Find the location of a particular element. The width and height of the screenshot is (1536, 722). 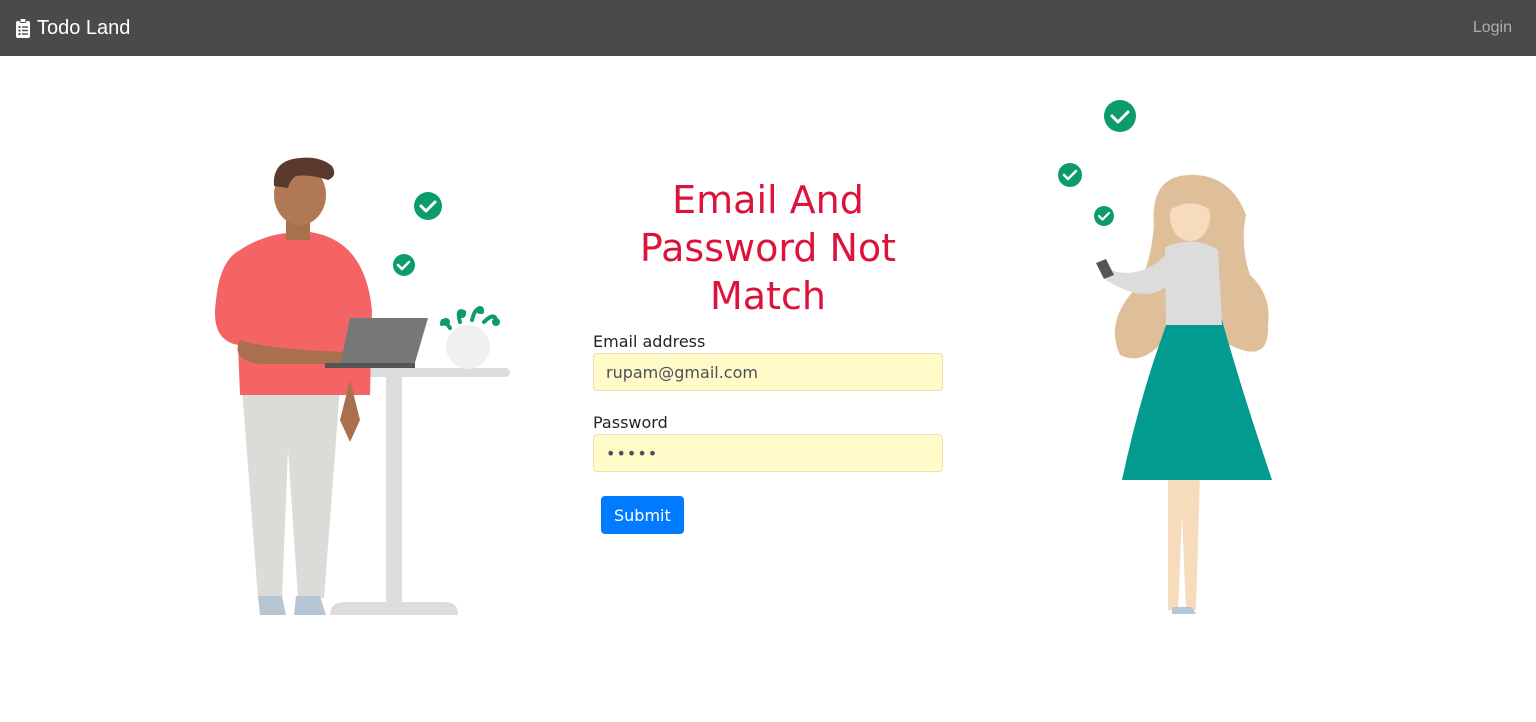

clipboard-list-icon is located at coordinates (23, 28).